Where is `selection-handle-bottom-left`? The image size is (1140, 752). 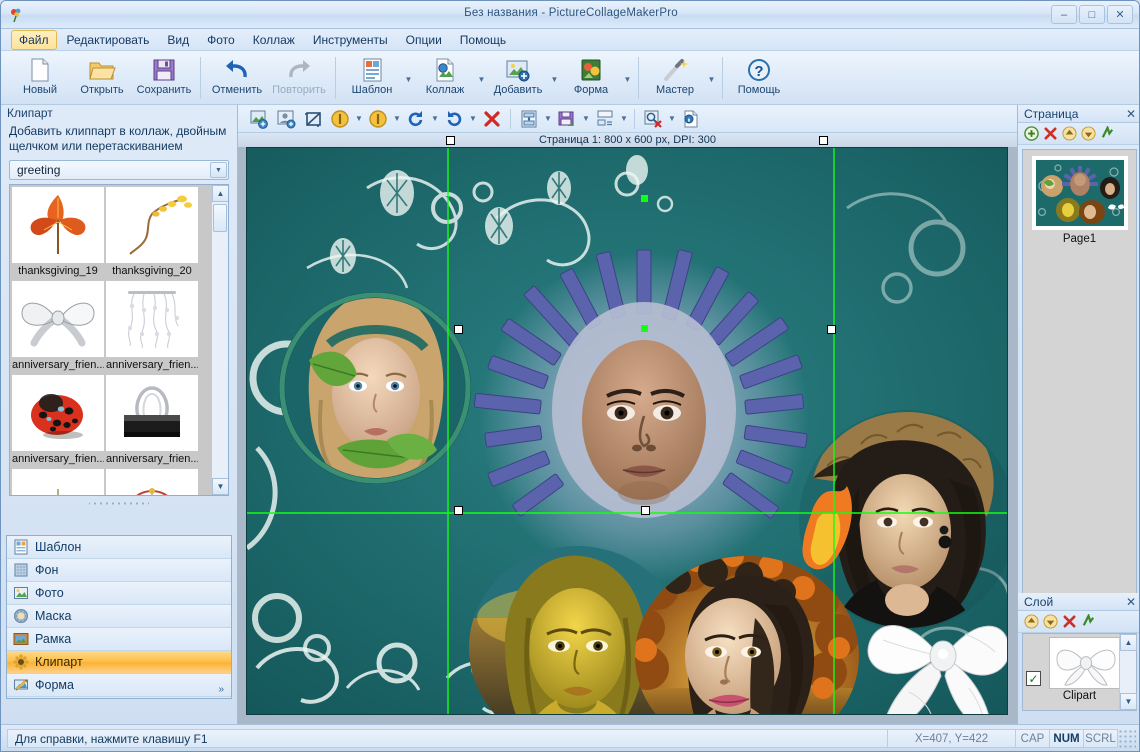
selection-handle-bottom-left is located at coordinates (458, 510).